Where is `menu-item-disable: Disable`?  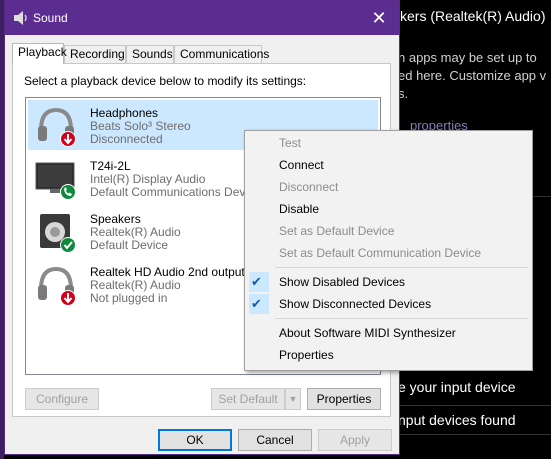
menu-item-disable: Disable is located at coordinates (387, 209).